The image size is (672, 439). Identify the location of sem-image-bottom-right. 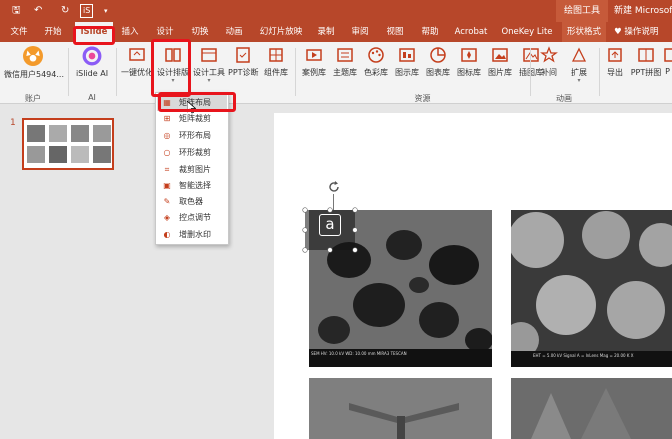
(591, 408).